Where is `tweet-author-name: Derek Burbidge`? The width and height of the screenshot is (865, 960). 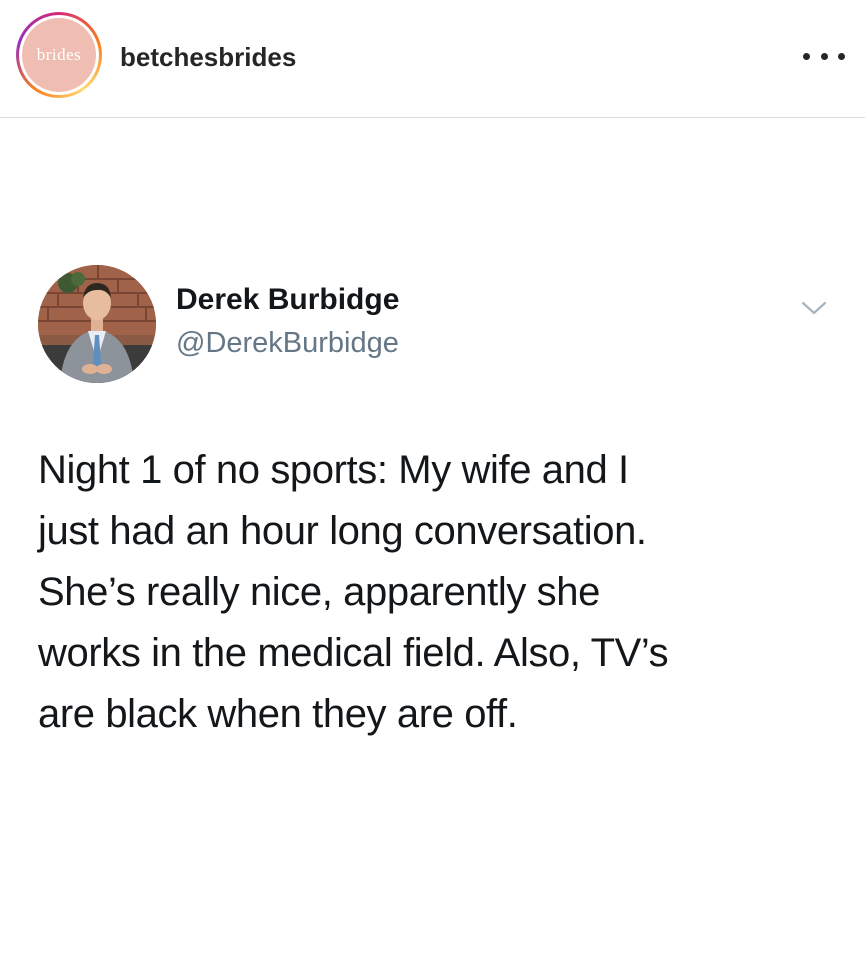 tweet-author-name: Derek Burbidge is located at coordinates (287, 300).